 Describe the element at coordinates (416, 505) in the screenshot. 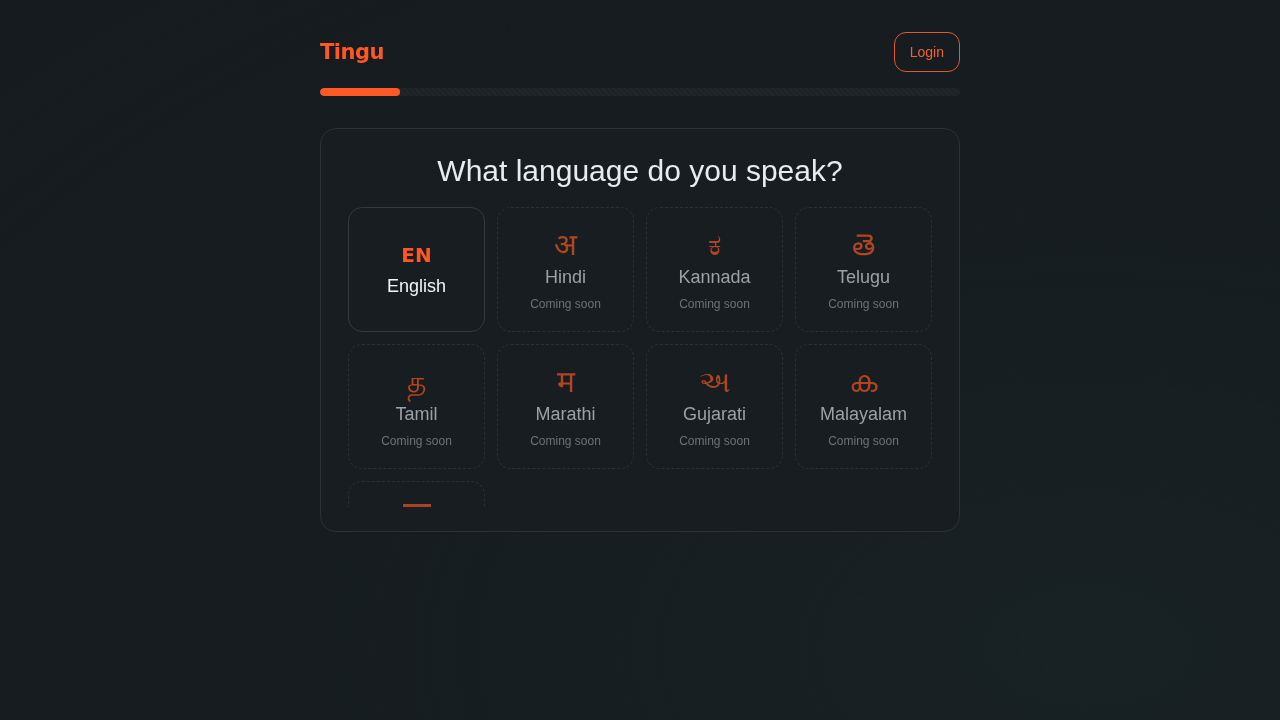

I see `glyph-fragment-icon` at that location.